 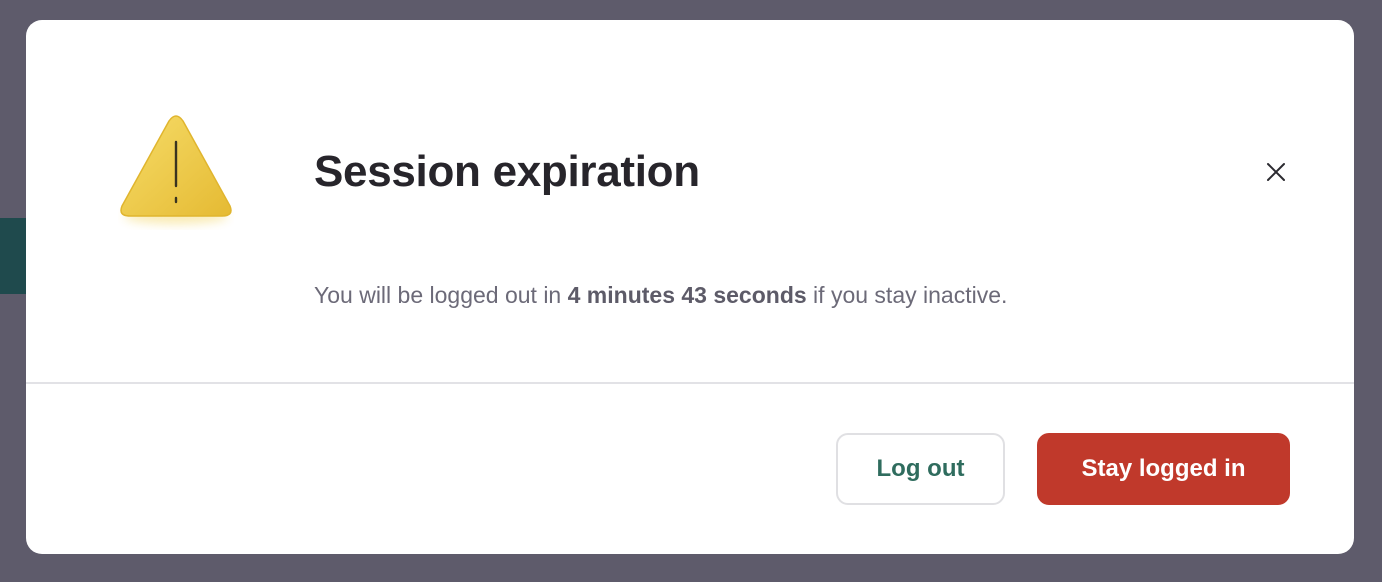 What do you see at coordinates (920, 469) in the screenshot?
I see `log-out-button: Log out` at bounding box center [920, 469].